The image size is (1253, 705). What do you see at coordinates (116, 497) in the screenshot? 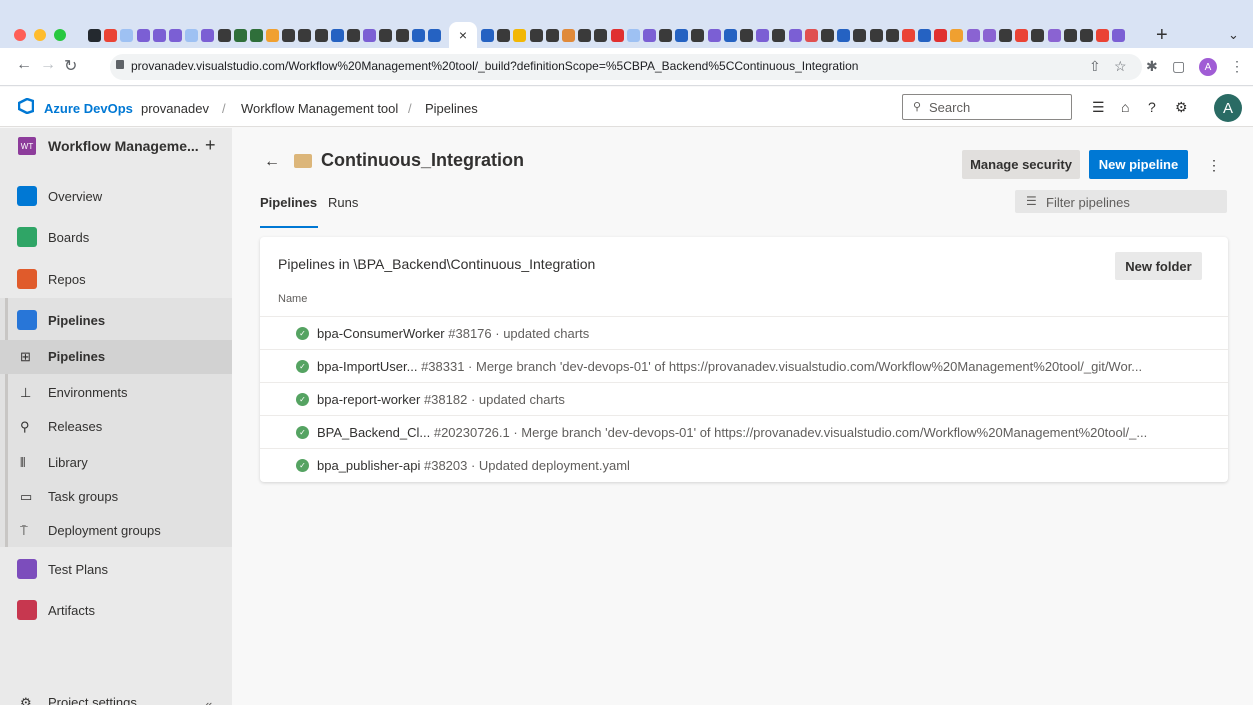
I see `sidebar-subitem-task-groups: ▭ Task groups` at bounding box center [116, 497].